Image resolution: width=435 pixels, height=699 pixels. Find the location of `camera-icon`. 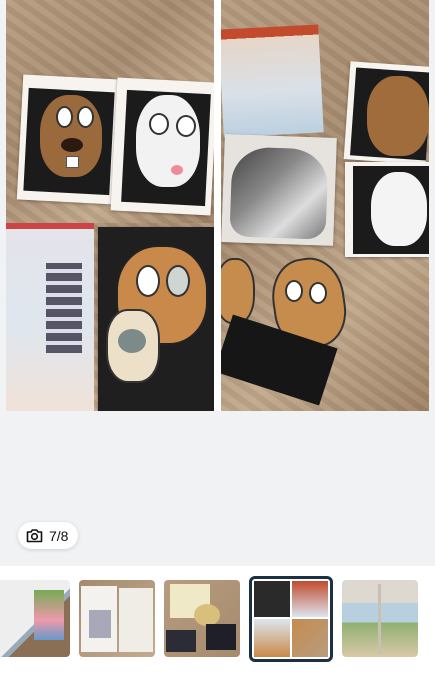

camera-icon is located at coordinates (34, 536).